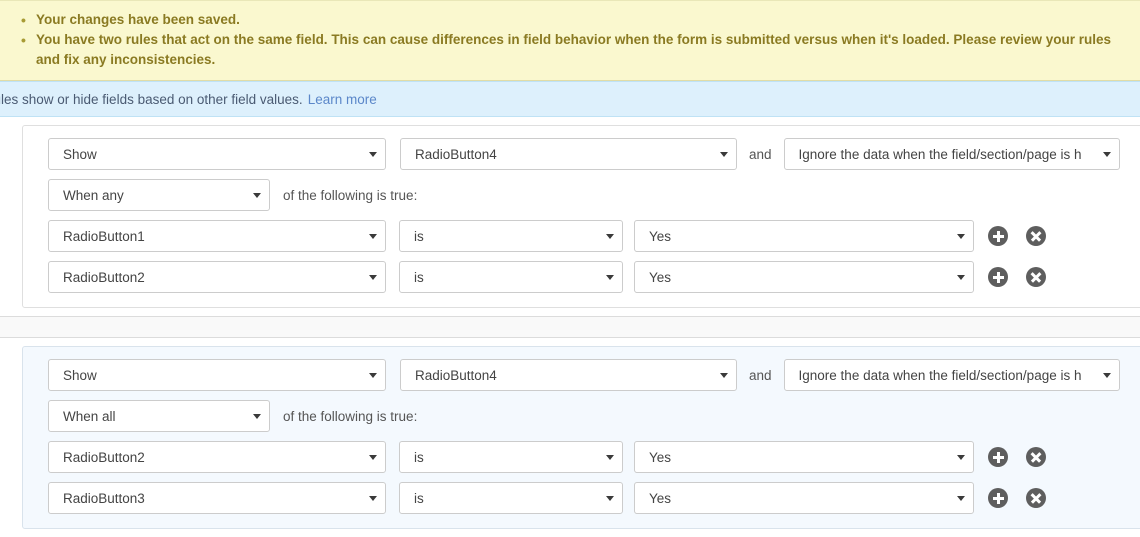 The image size is (1140, 537). I want to click on condition-field-value: RadioButton1, so click(104, 236).